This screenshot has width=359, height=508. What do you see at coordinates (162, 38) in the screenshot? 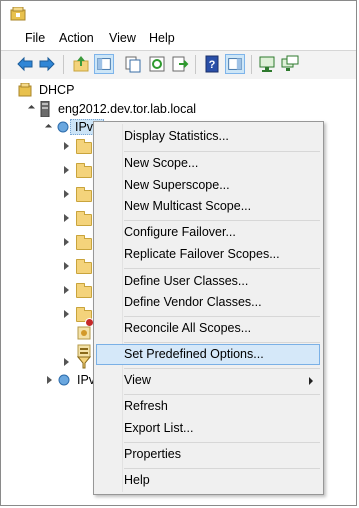
I see `menu-help: Help` at bounding box center [162, 38].